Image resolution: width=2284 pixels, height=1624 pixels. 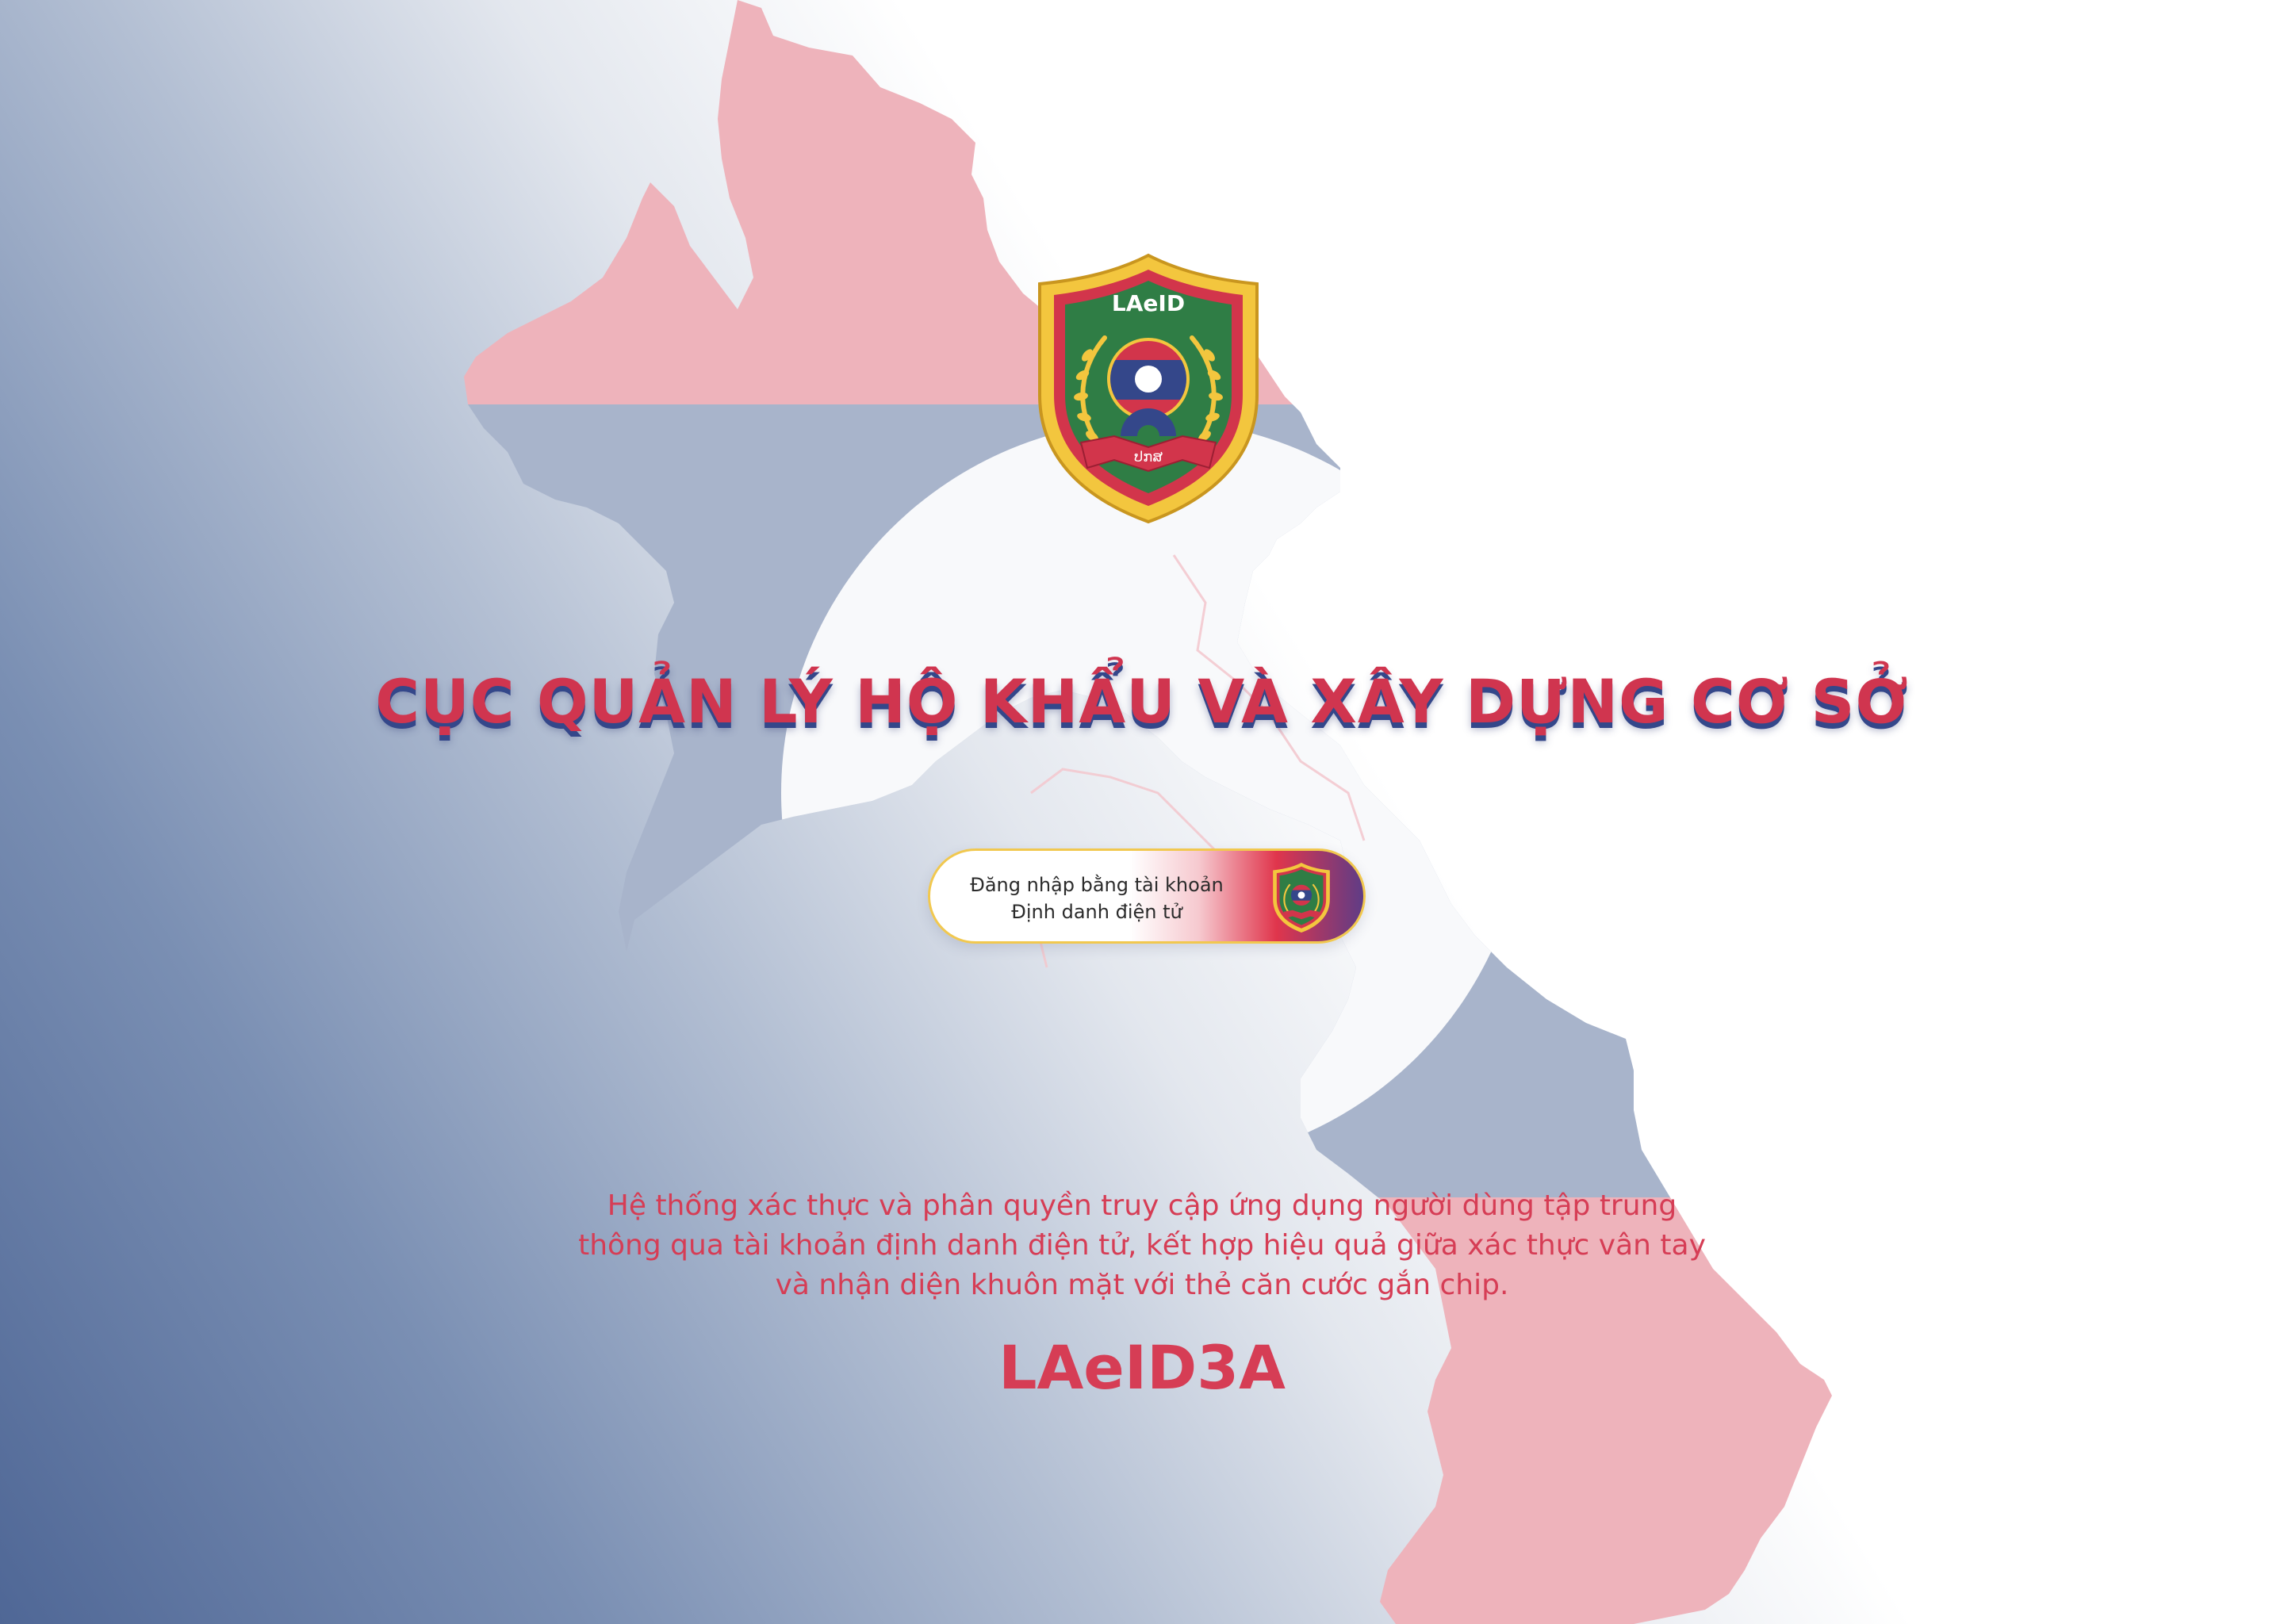 I want to click on app-name: LAeID3A, so click(x=1142, y=1367).